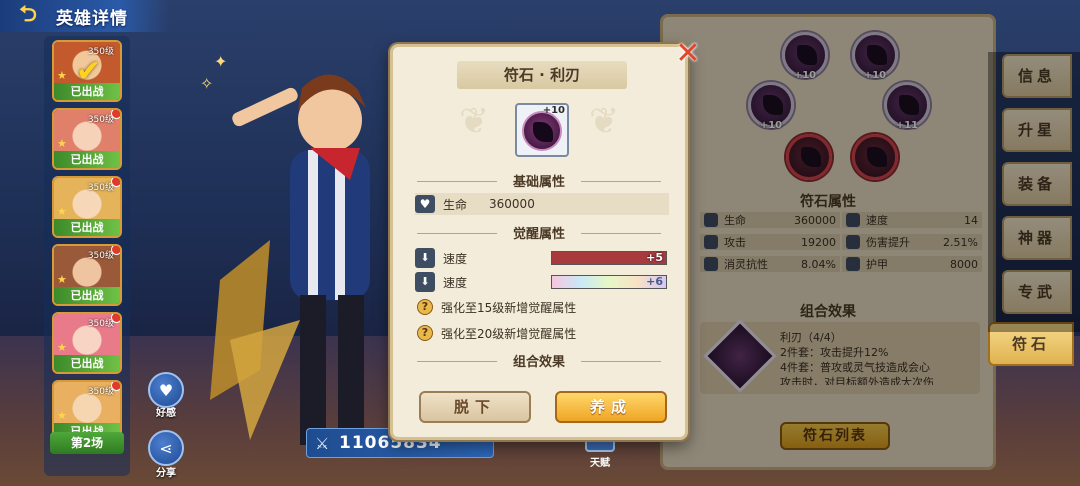  What do you see at coordinates (609, 282) in the screenshot?
I see `awaken-bar: +6` at bounding box center [609, 282].